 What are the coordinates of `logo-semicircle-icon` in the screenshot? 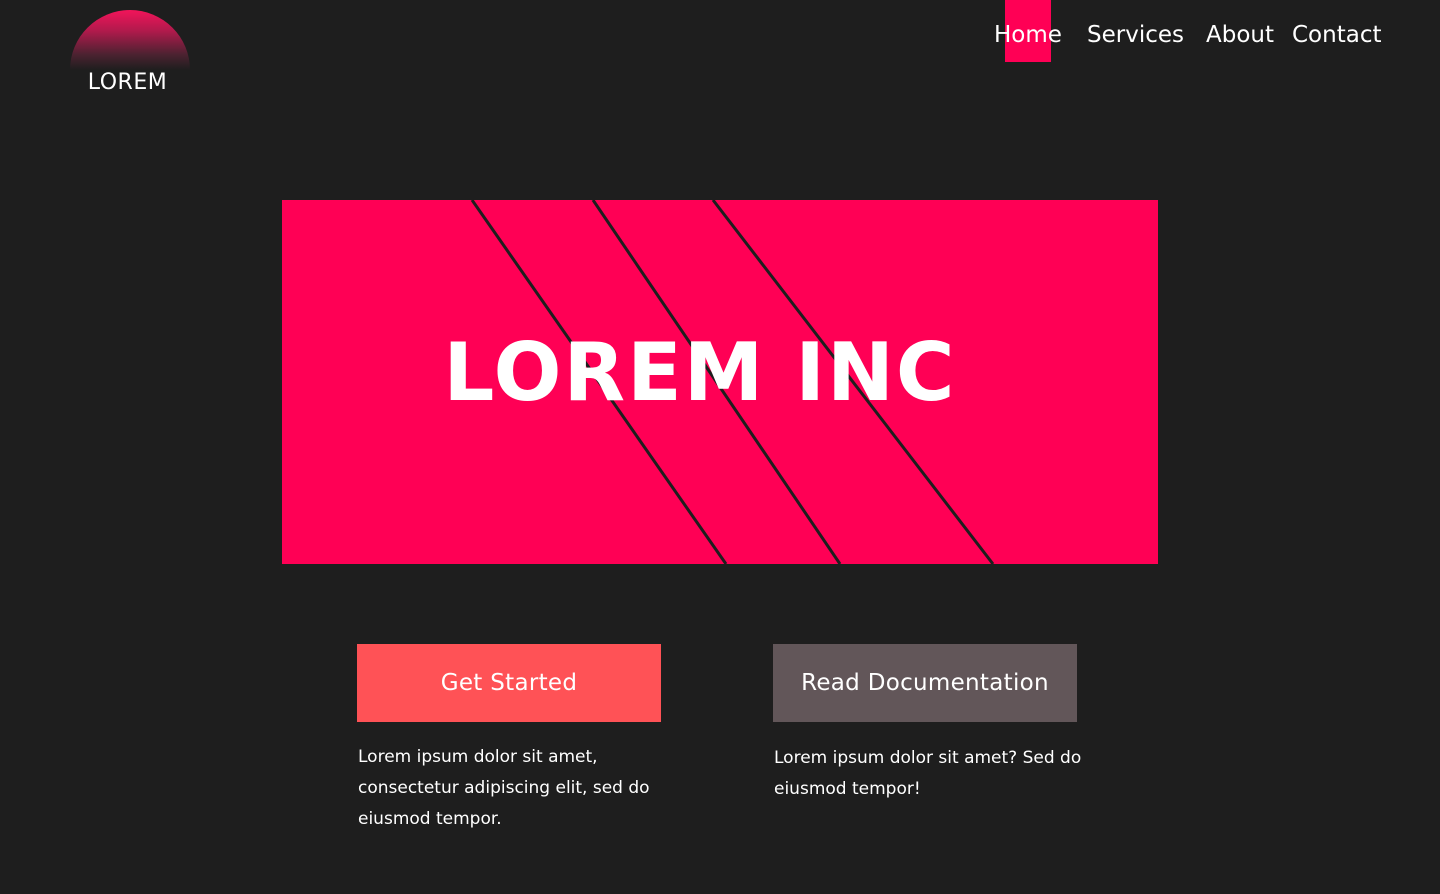 It's located at (130, 40).